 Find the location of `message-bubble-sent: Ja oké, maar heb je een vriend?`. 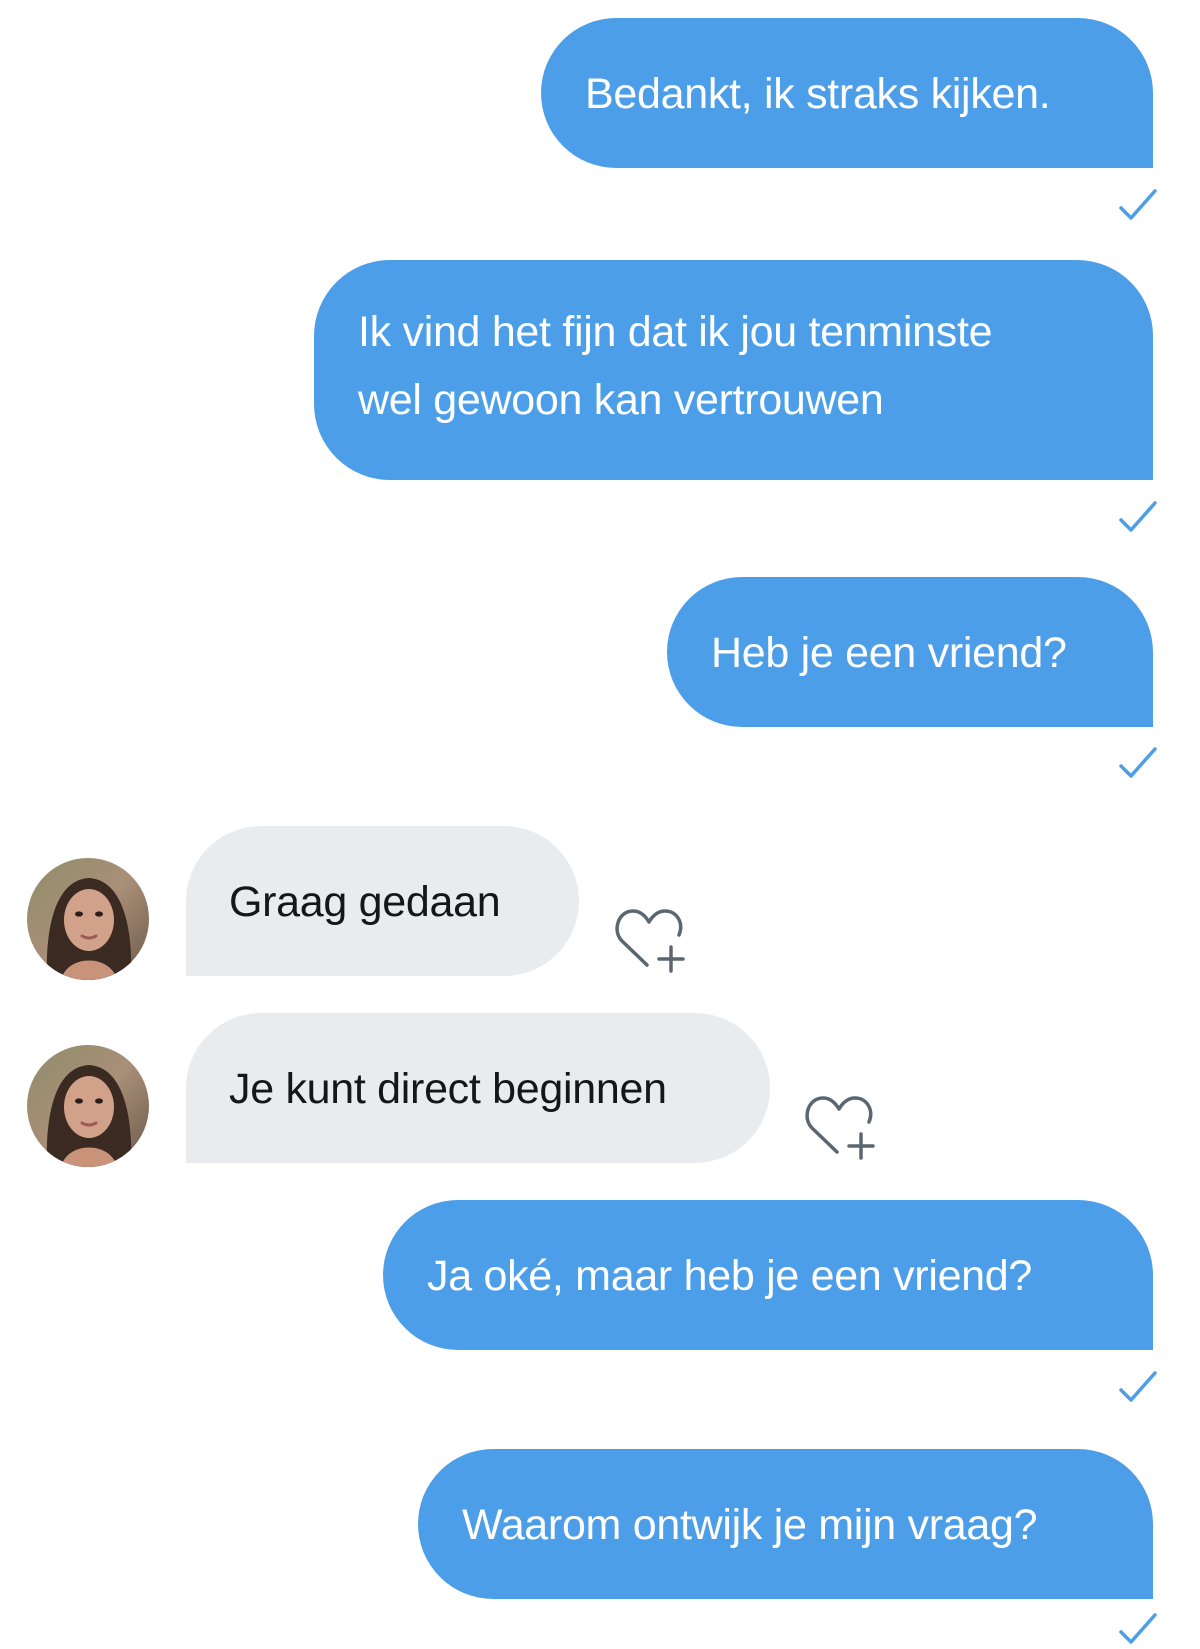

message-bubble-sent: Ja oké, maar heb je een vriend? is located at coordinates (768, 1275).